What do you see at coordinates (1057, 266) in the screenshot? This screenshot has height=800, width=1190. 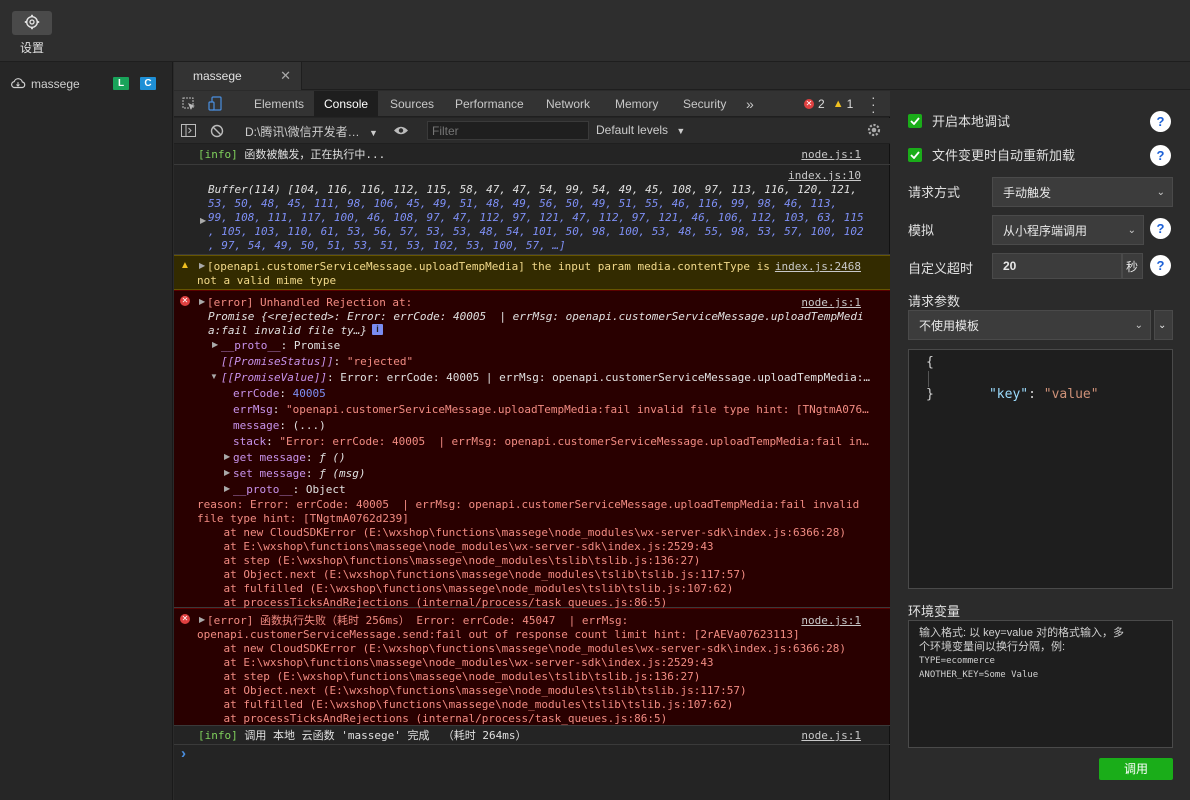 I see `timeout-input: 20` at bounding box center [1057, 266].